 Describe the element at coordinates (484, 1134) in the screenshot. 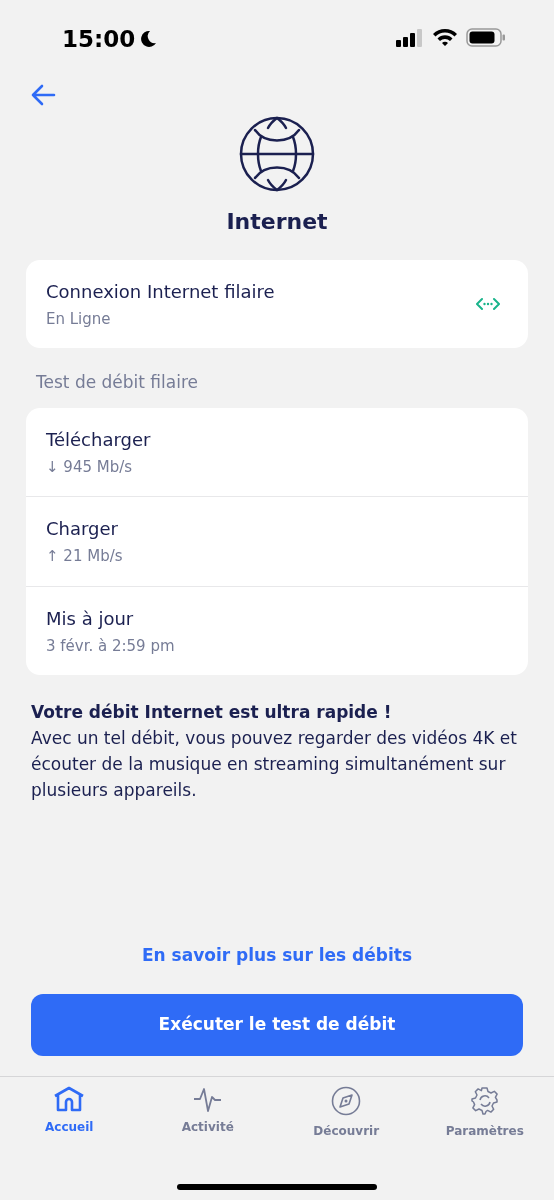

I see `tab-bar-item: Paramètres` at that location.